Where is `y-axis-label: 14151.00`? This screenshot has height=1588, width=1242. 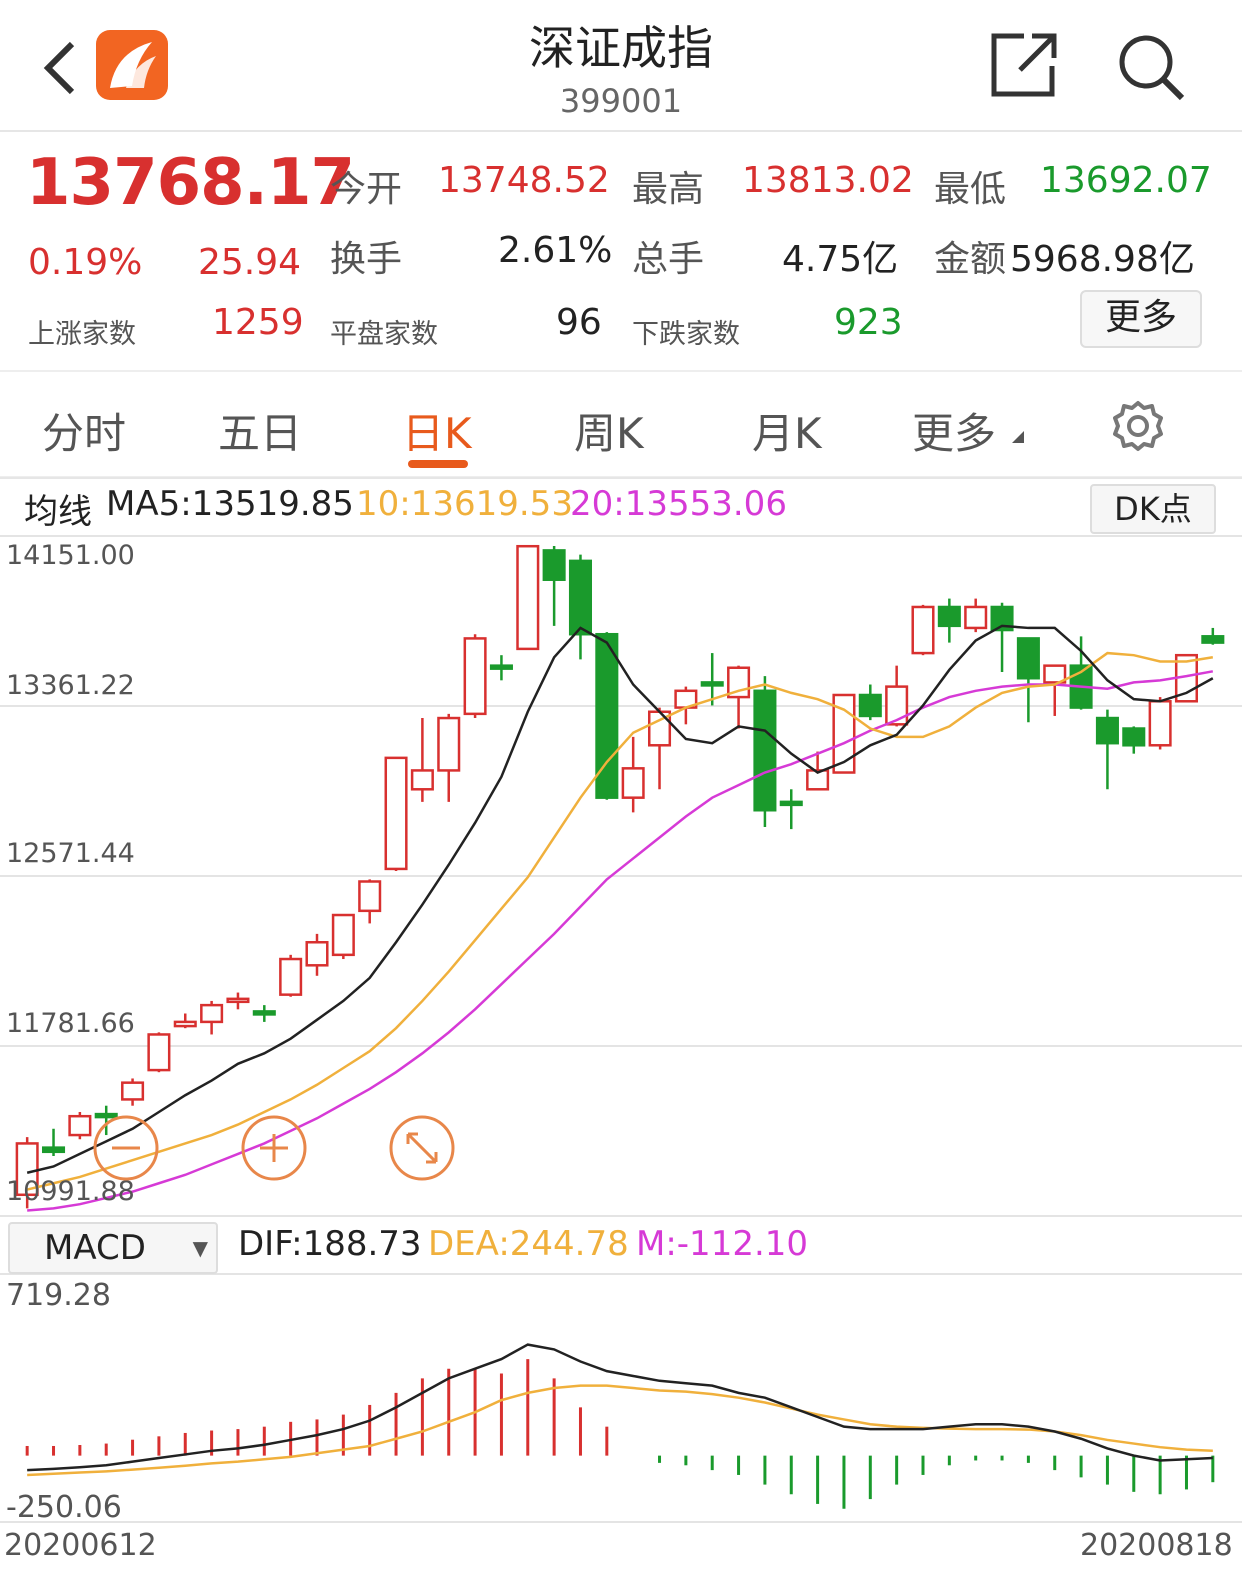 y-axis-label: 14151.00 is located at coordinates (70, 555).